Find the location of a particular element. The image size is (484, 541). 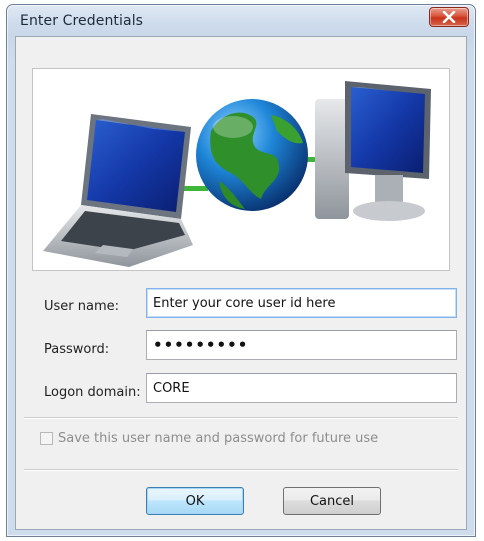

window-title: Enter Credentials is located at coordinates (82, 21).